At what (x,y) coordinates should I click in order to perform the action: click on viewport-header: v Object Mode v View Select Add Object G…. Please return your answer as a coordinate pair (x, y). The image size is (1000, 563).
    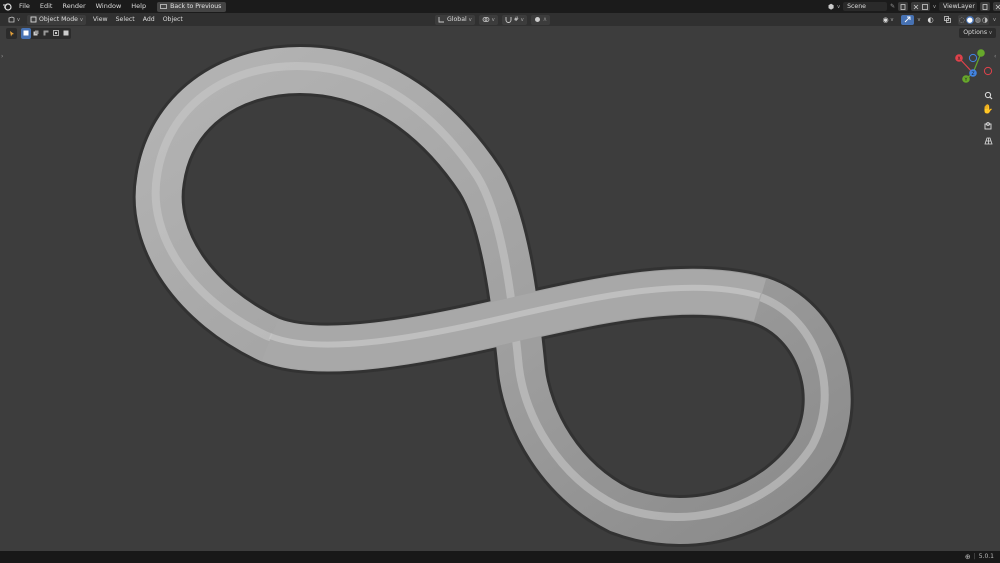
    Looking at the image, I should click on (500, 19).